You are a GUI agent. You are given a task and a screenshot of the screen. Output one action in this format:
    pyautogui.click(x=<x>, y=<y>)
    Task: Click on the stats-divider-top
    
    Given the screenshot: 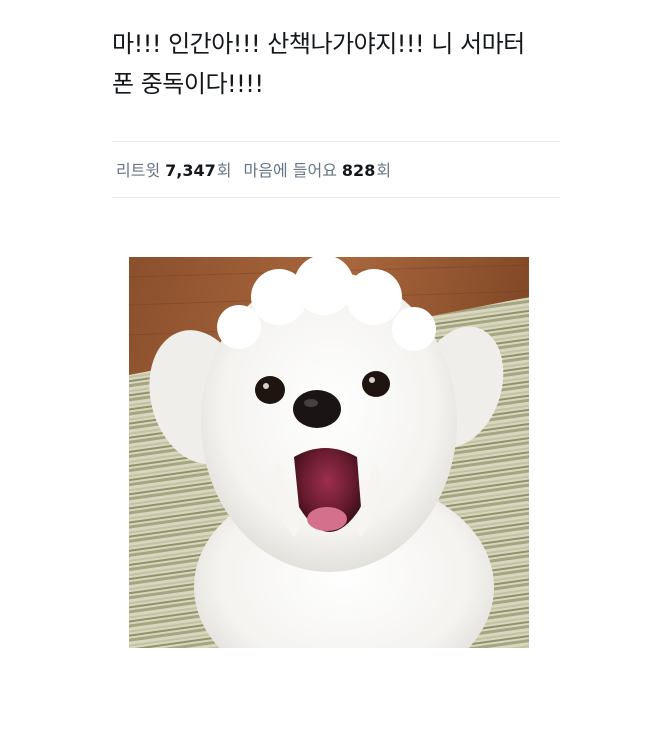 What is the action you would take?
    pyautogui.click(x=336, y=141)
    